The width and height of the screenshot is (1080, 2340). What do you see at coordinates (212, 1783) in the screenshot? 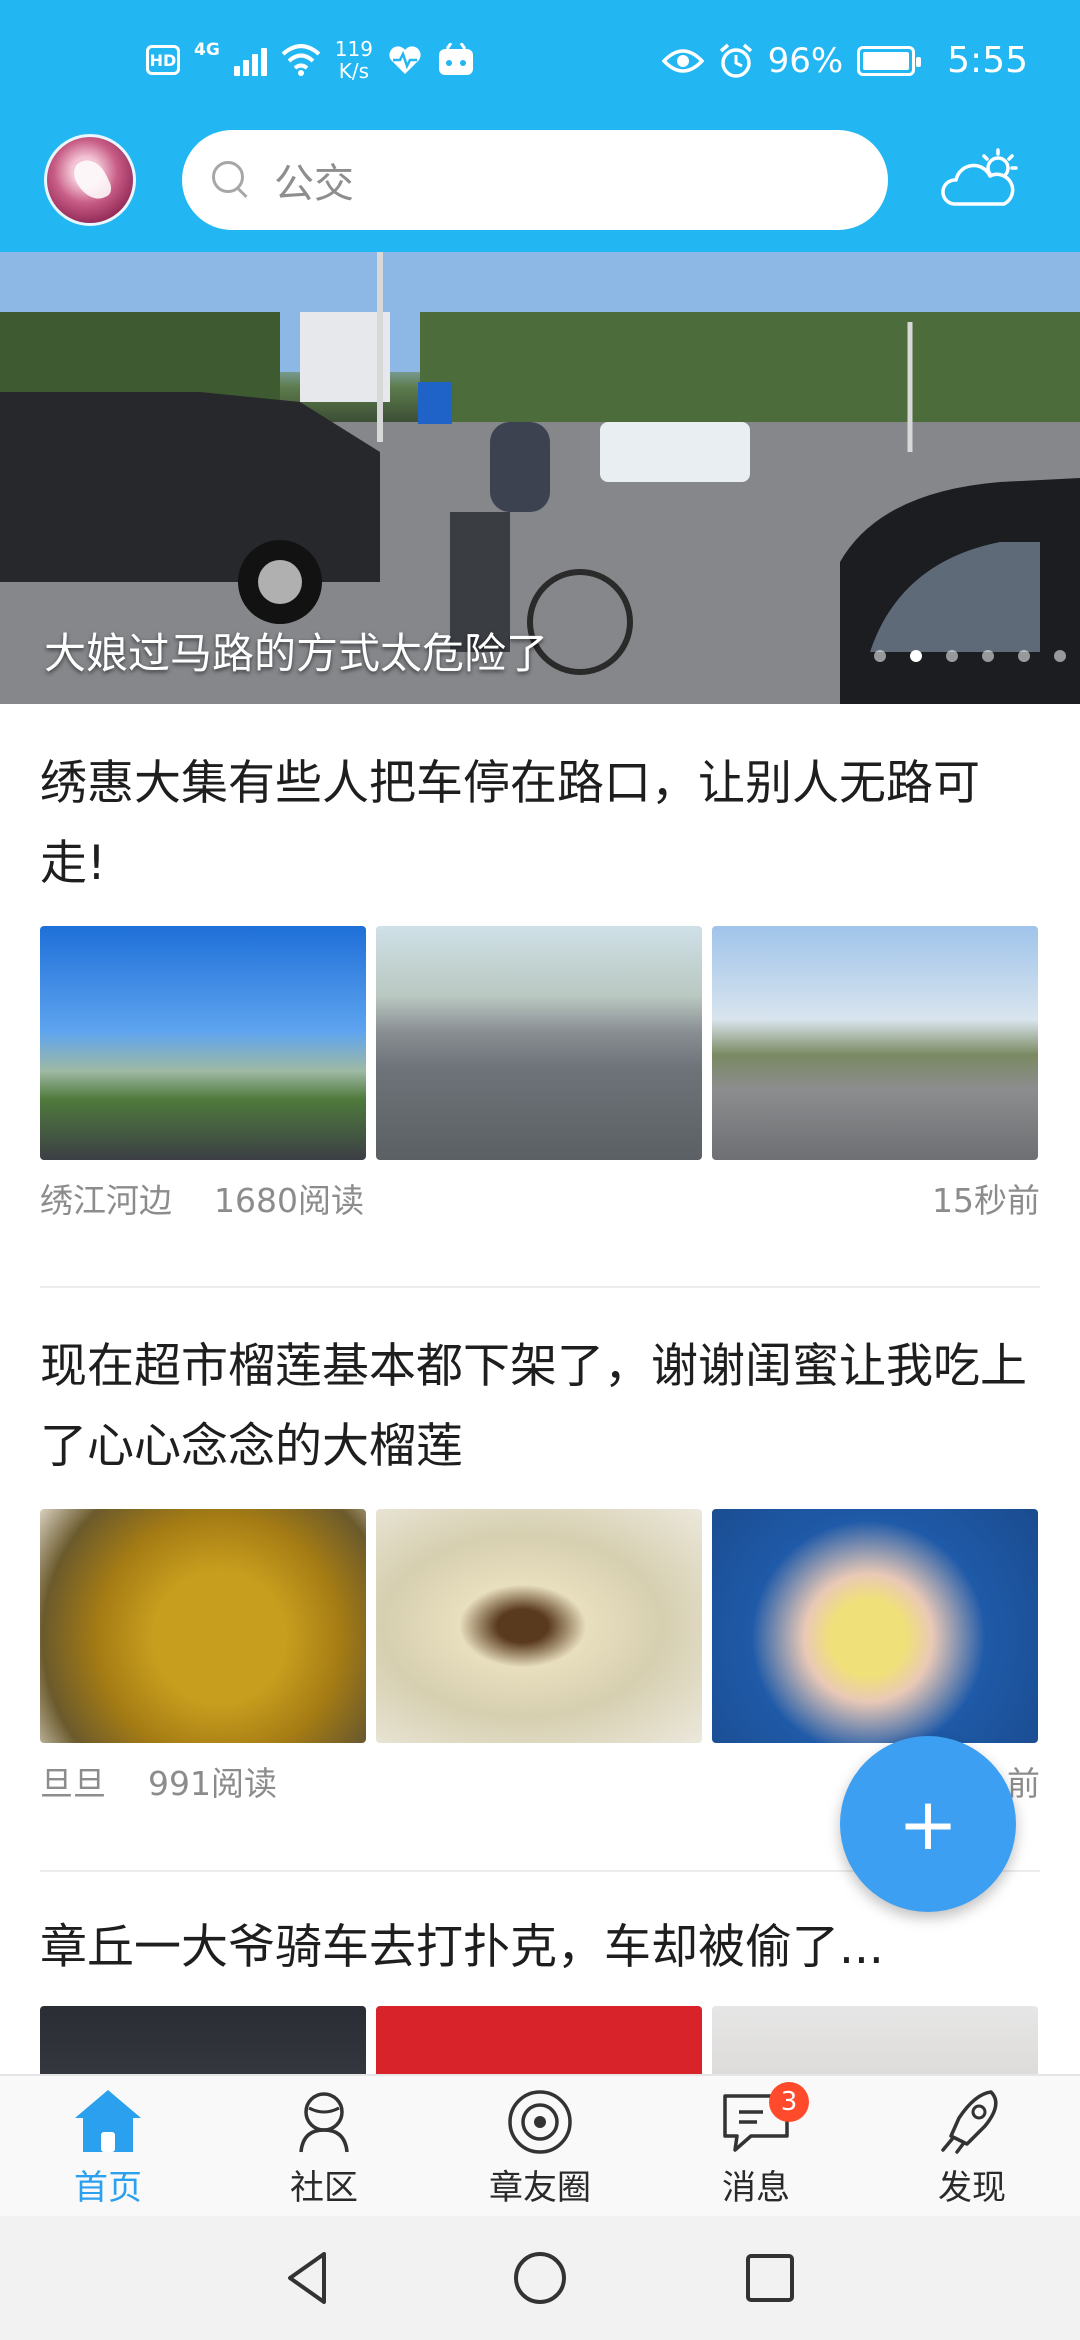
I see `post-reads: 991阅读` at bounding box center [212, 1783].